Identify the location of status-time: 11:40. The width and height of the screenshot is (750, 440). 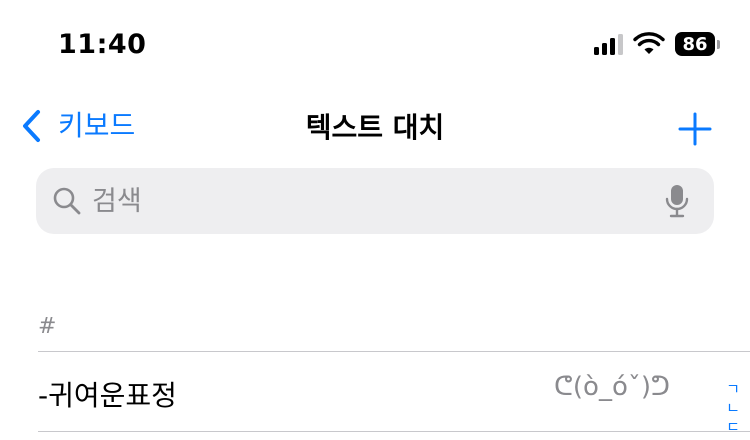
(102, 44).